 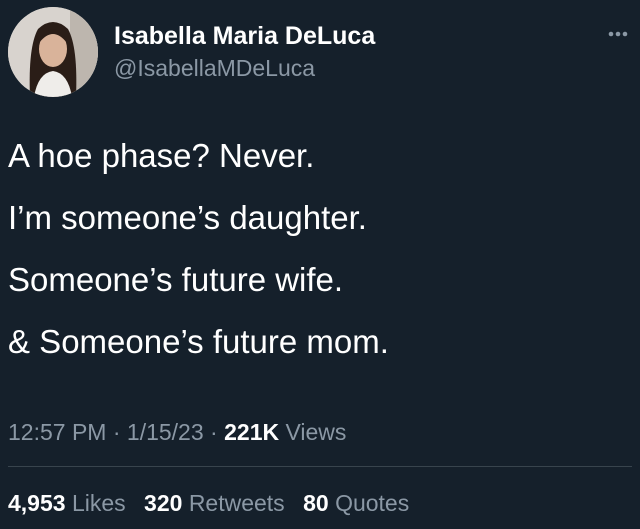 I want to click on tweet-line: Someone’s future wife., so click(x=176, y=279).